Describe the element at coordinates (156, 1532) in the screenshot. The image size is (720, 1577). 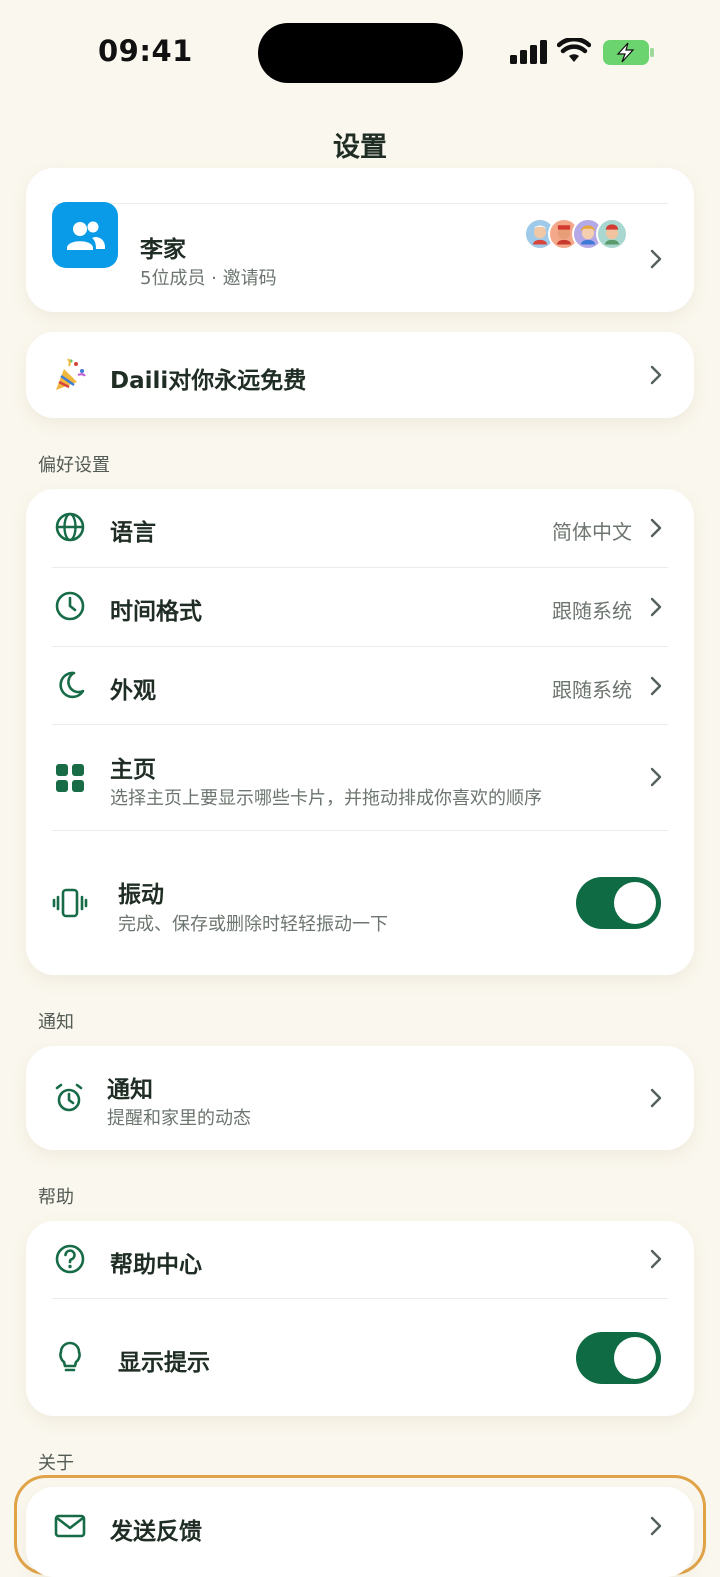
I see `feedback-label: 发送反馈` at that location.